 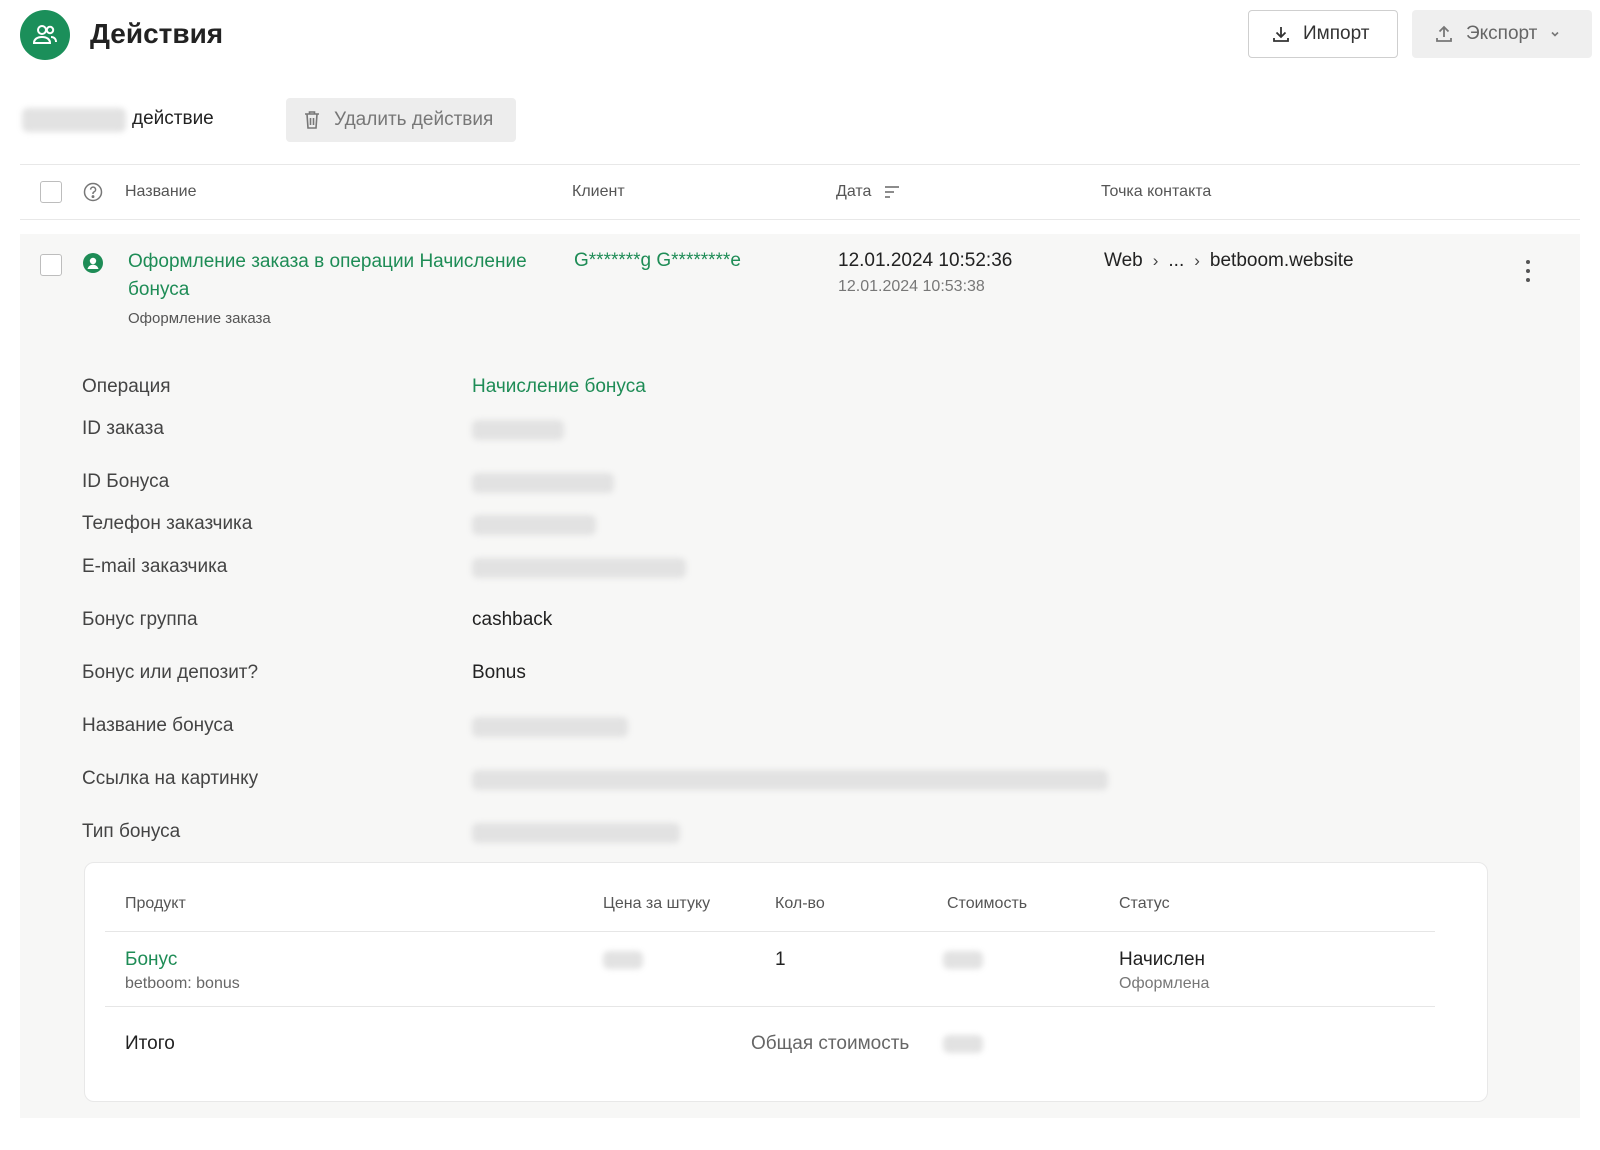 What do you see at coordinates (1555, 34) in the screenshot?
I see `chevron-down-icon` at bounding box center [1555, 34].